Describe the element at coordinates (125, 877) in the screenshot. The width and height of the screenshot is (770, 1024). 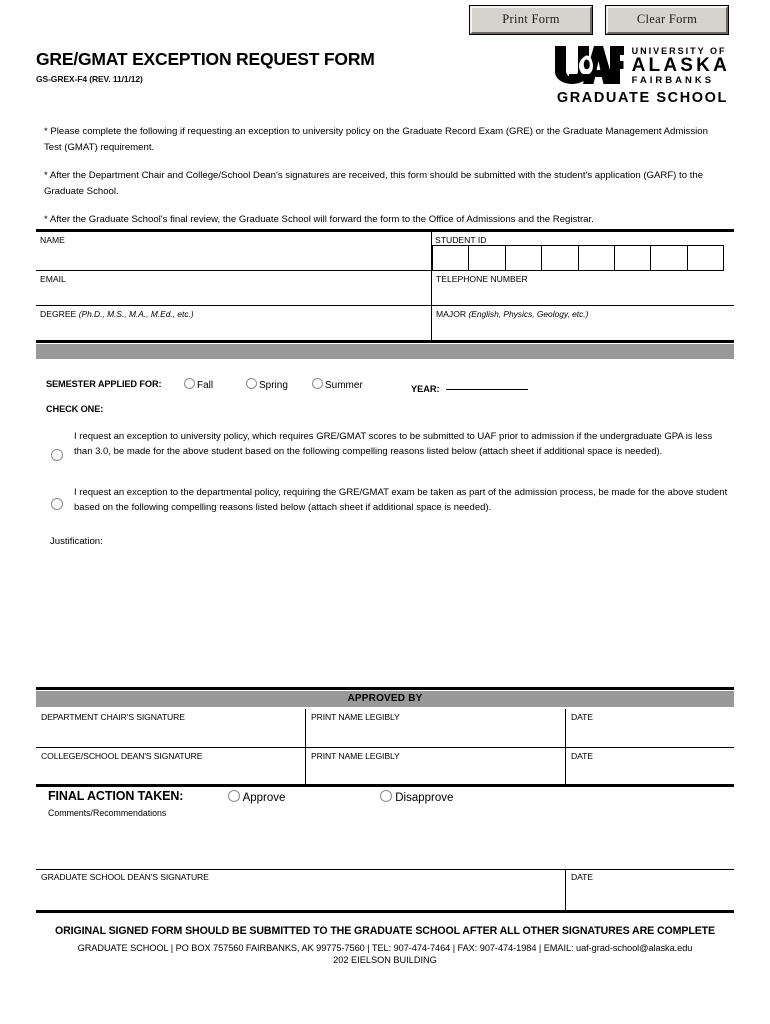
I see `grad-dean-signature-label: GRADUATE SCHOOL DEAN'S SIGNATURE` at that location.